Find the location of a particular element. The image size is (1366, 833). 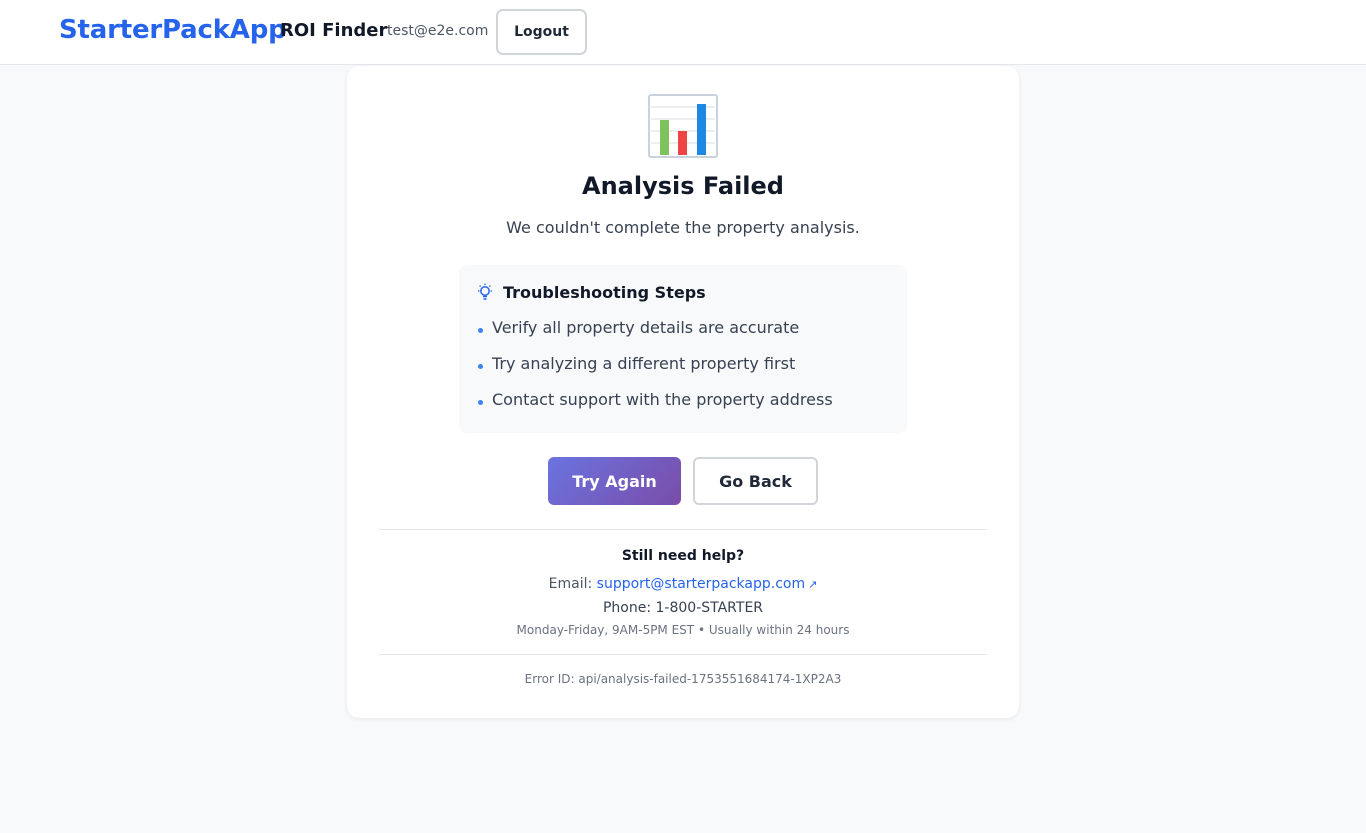

help-phone: Phone: 1-800-STARTER is located at coordinates (683, 608).